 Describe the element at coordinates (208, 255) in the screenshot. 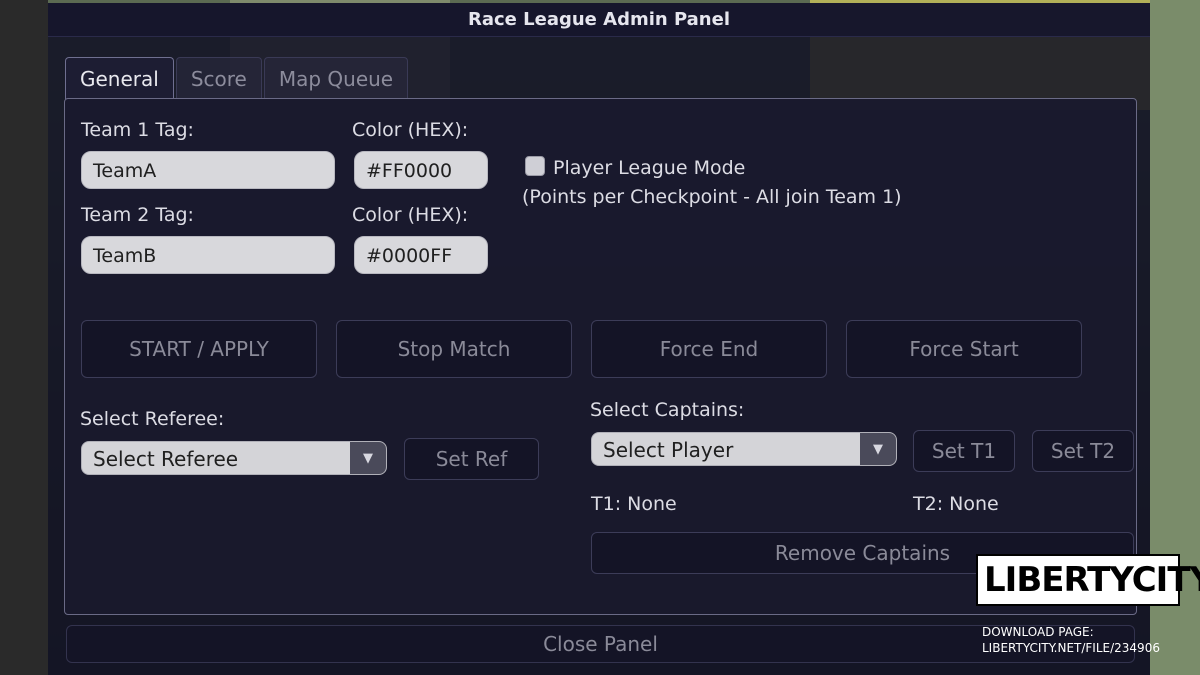

I see `team2-tag-input: TeamB` at that location.